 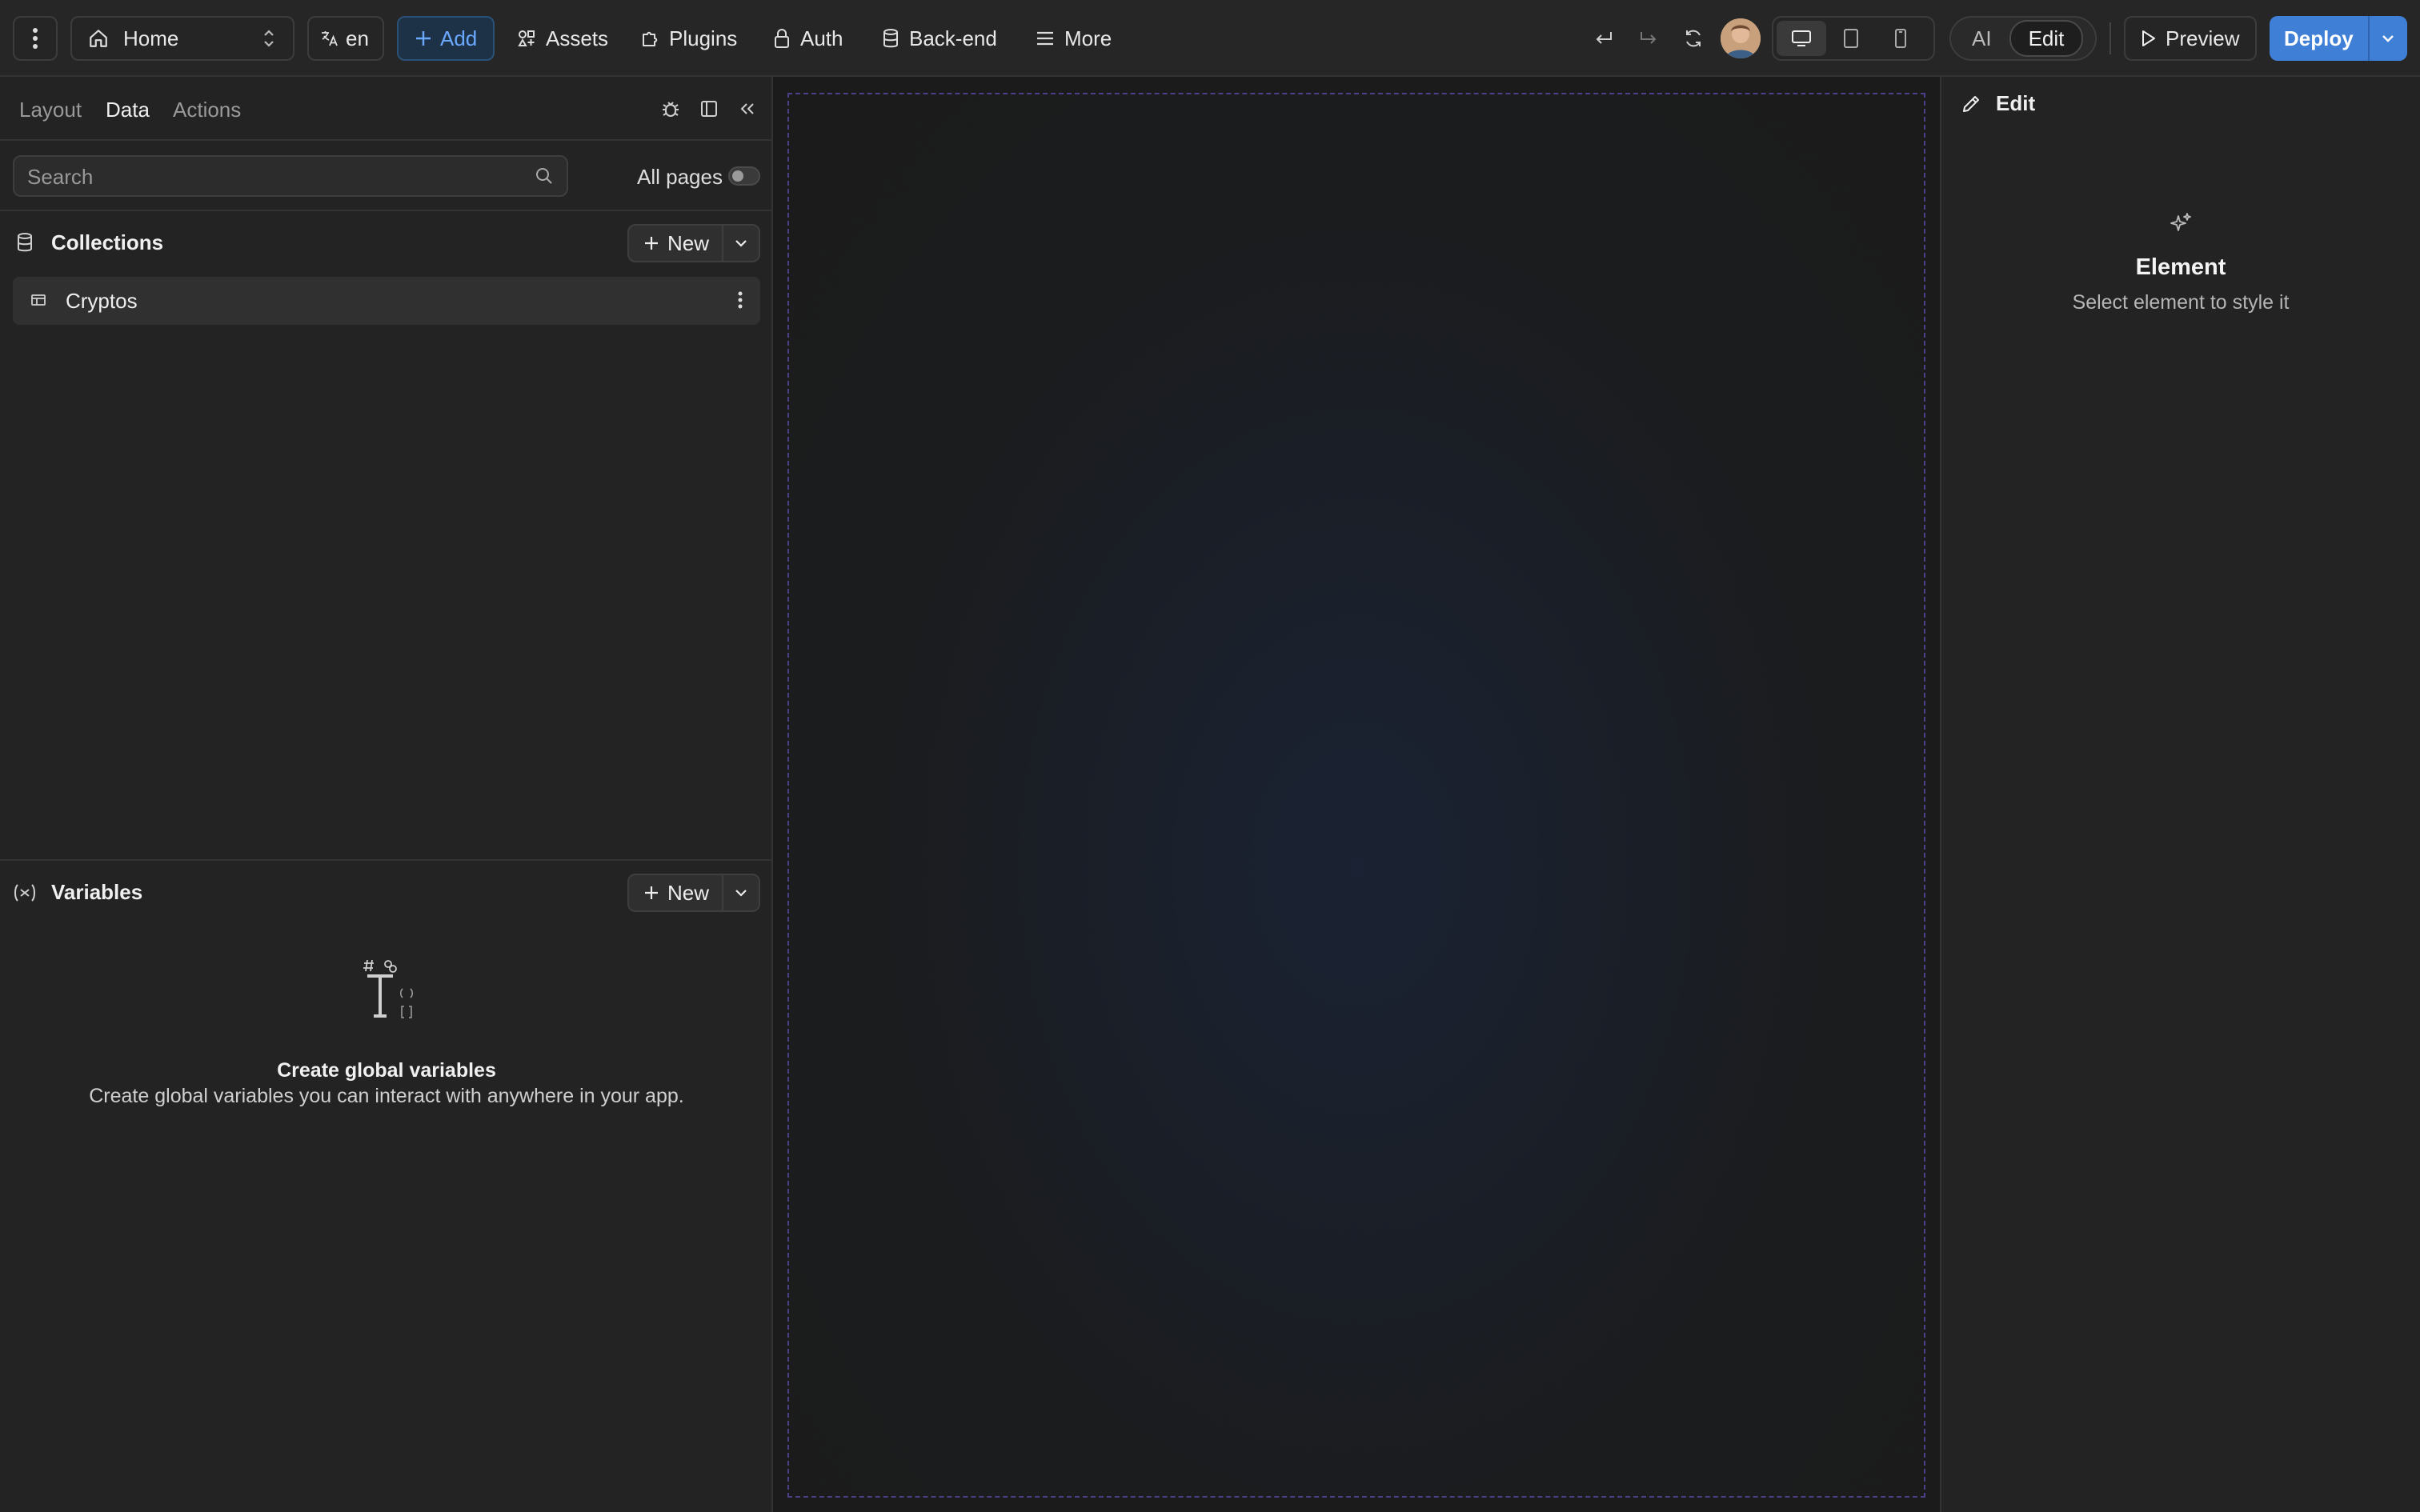 I want to click on refresh-icon, so click(x=1693, y=38).